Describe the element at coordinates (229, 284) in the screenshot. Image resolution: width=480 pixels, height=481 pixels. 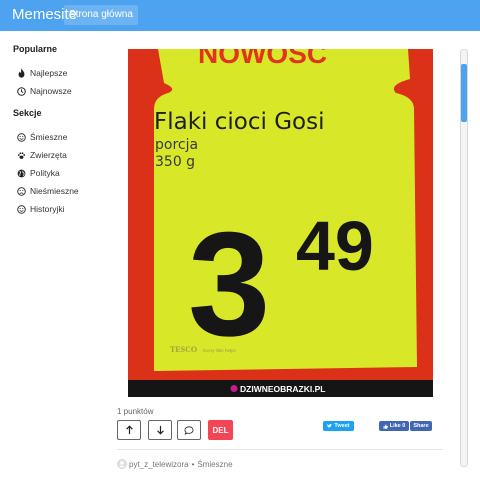
I see `tag-price-main: 3` at that location.